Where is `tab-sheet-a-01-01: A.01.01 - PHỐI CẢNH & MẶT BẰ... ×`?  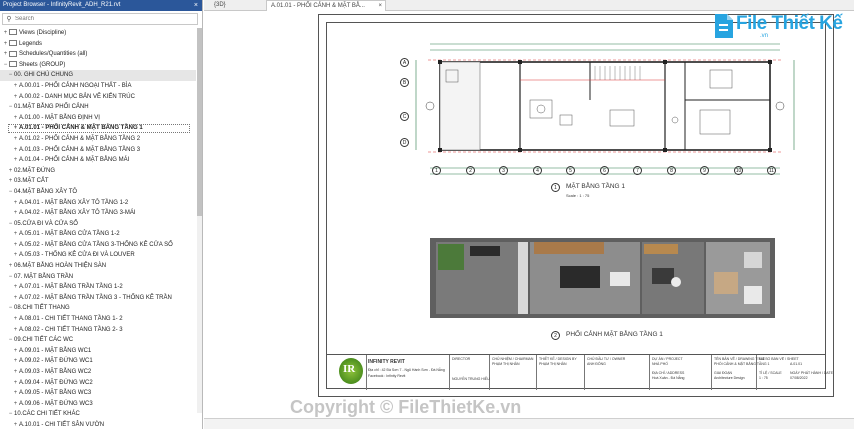
tab-sheet-a-01-01: A.01.01 - PHỐI CẢNH & MẶT BẰ... × is located at coordinates (326, 5).